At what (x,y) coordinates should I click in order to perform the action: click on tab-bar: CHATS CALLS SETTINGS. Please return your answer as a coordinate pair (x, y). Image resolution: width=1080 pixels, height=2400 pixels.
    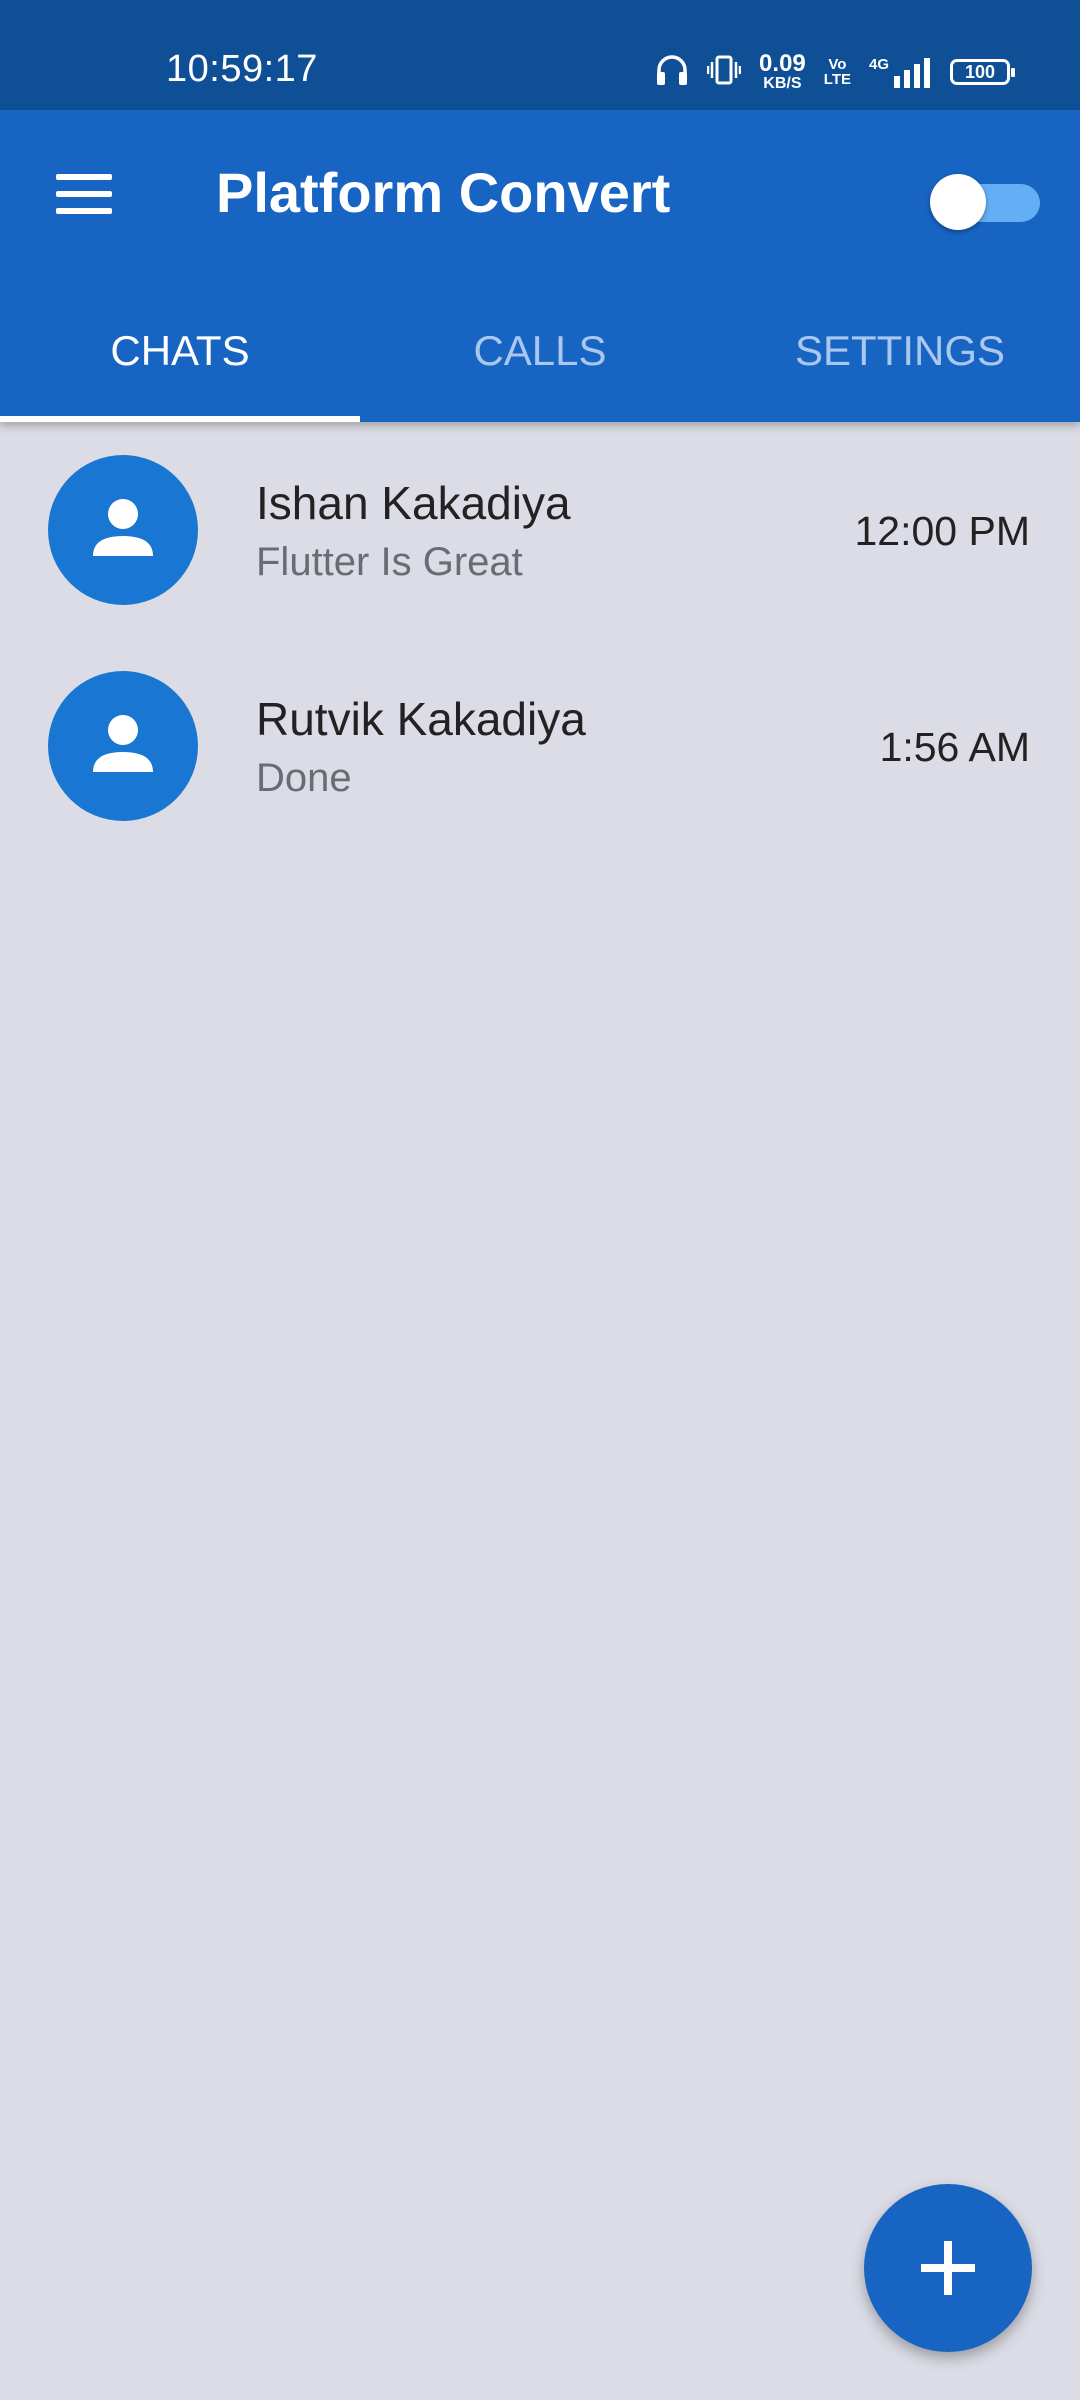
    Looking at the image, I should click on (540, 351).